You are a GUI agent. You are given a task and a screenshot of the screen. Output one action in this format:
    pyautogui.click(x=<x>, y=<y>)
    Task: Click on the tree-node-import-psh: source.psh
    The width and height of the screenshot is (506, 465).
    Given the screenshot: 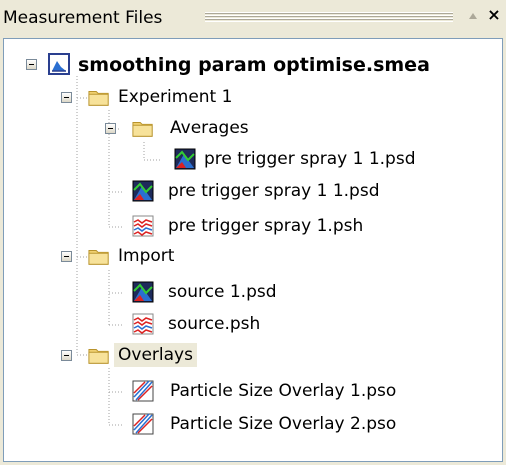 What is the action you would take?
    pyautogui.click(x=232, y=325)
    